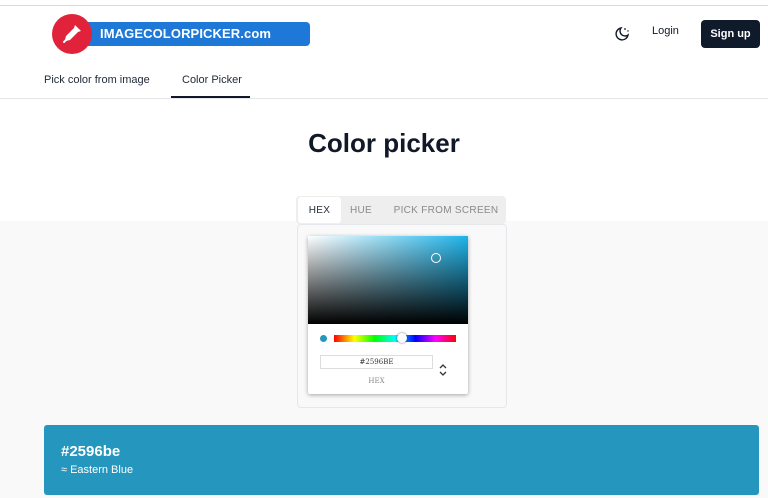 Image resolution: width=768 pixels, height=498 pixels. Describe the element at coordinates (622, 34) in the screenshot. I see `theme-toggle-icon` at that location.